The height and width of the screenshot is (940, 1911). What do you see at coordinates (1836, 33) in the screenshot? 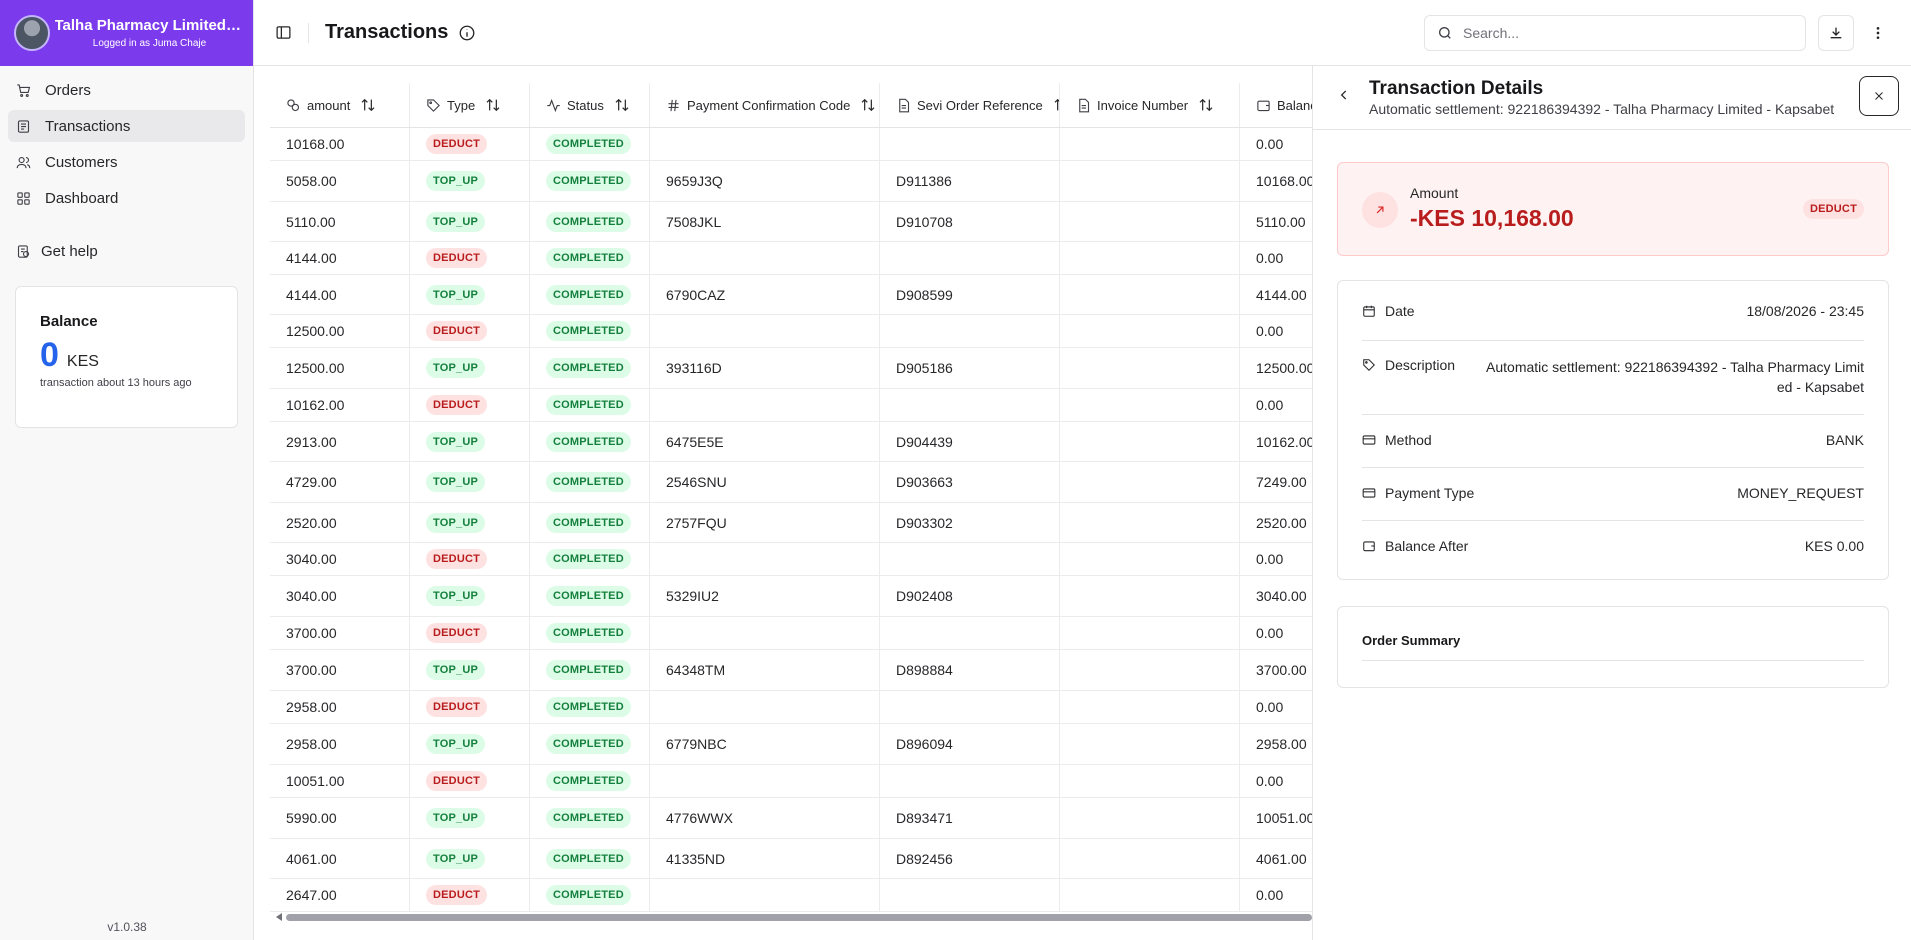
I see `download-button` at bounding box center [1836, 33].